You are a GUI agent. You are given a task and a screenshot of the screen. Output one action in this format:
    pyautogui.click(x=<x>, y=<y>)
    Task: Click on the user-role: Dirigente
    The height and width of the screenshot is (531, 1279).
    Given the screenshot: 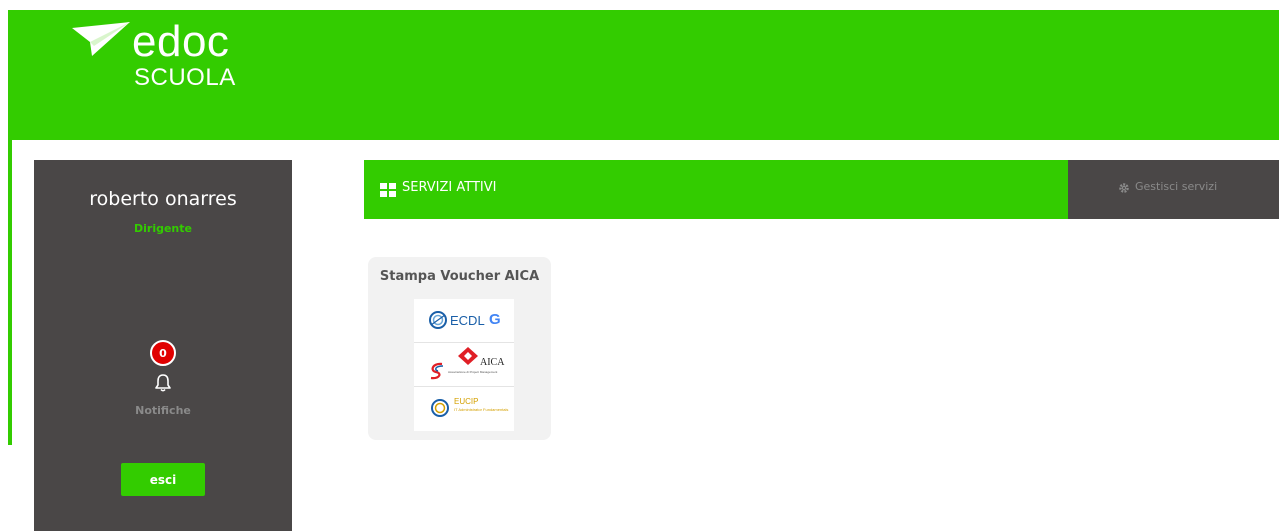 What is the action you would take?
    pyautogui.click(x=163, y=228)
    